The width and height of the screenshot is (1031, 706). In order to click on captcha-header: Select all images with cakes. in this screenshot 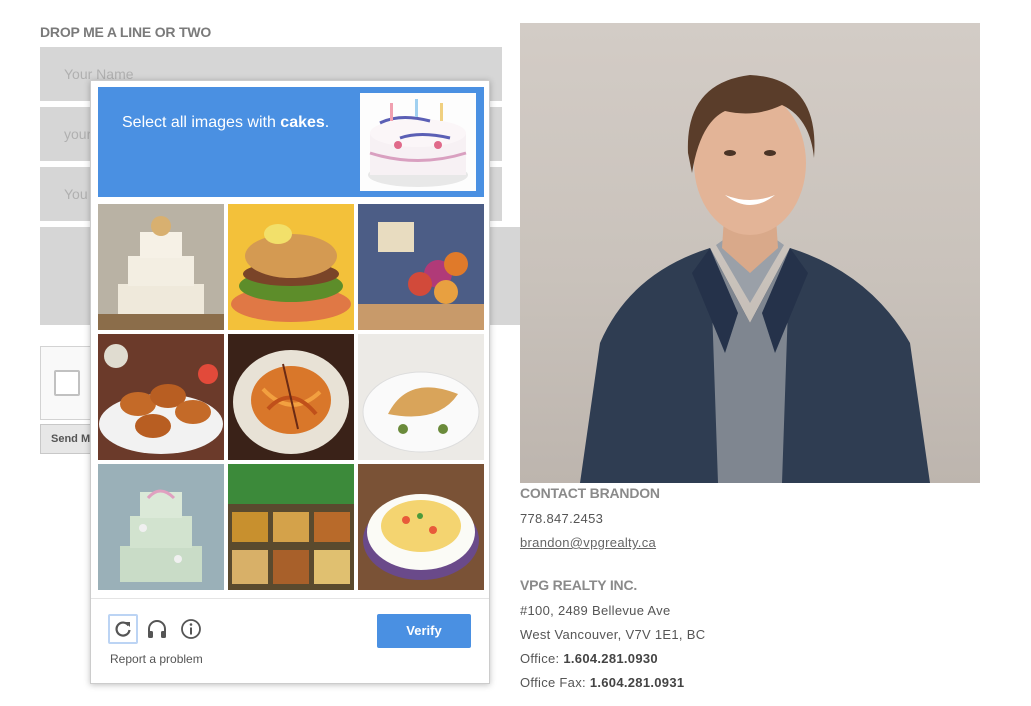, I will do `click(291, 142)`.